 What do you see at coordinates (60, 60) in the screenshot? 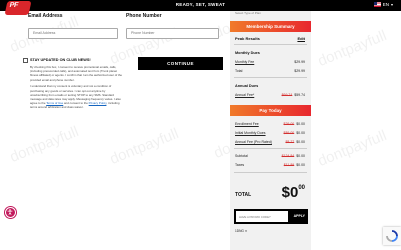
I see `consent-title: STAY UPDATED ON CLUB NEWS!` at bounding box center [60, 60].